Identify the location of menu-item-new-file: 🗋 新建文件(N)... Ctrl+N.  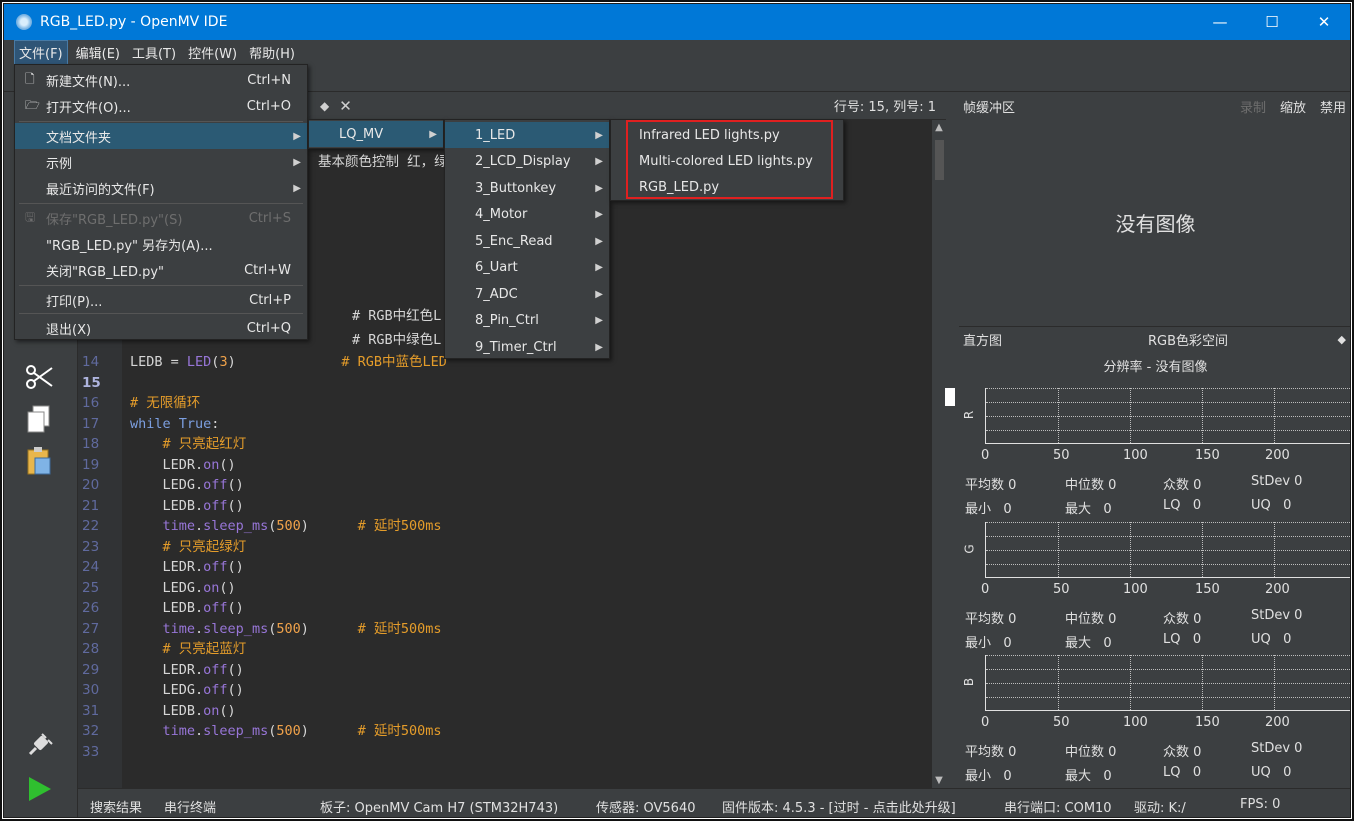
(161, 80).